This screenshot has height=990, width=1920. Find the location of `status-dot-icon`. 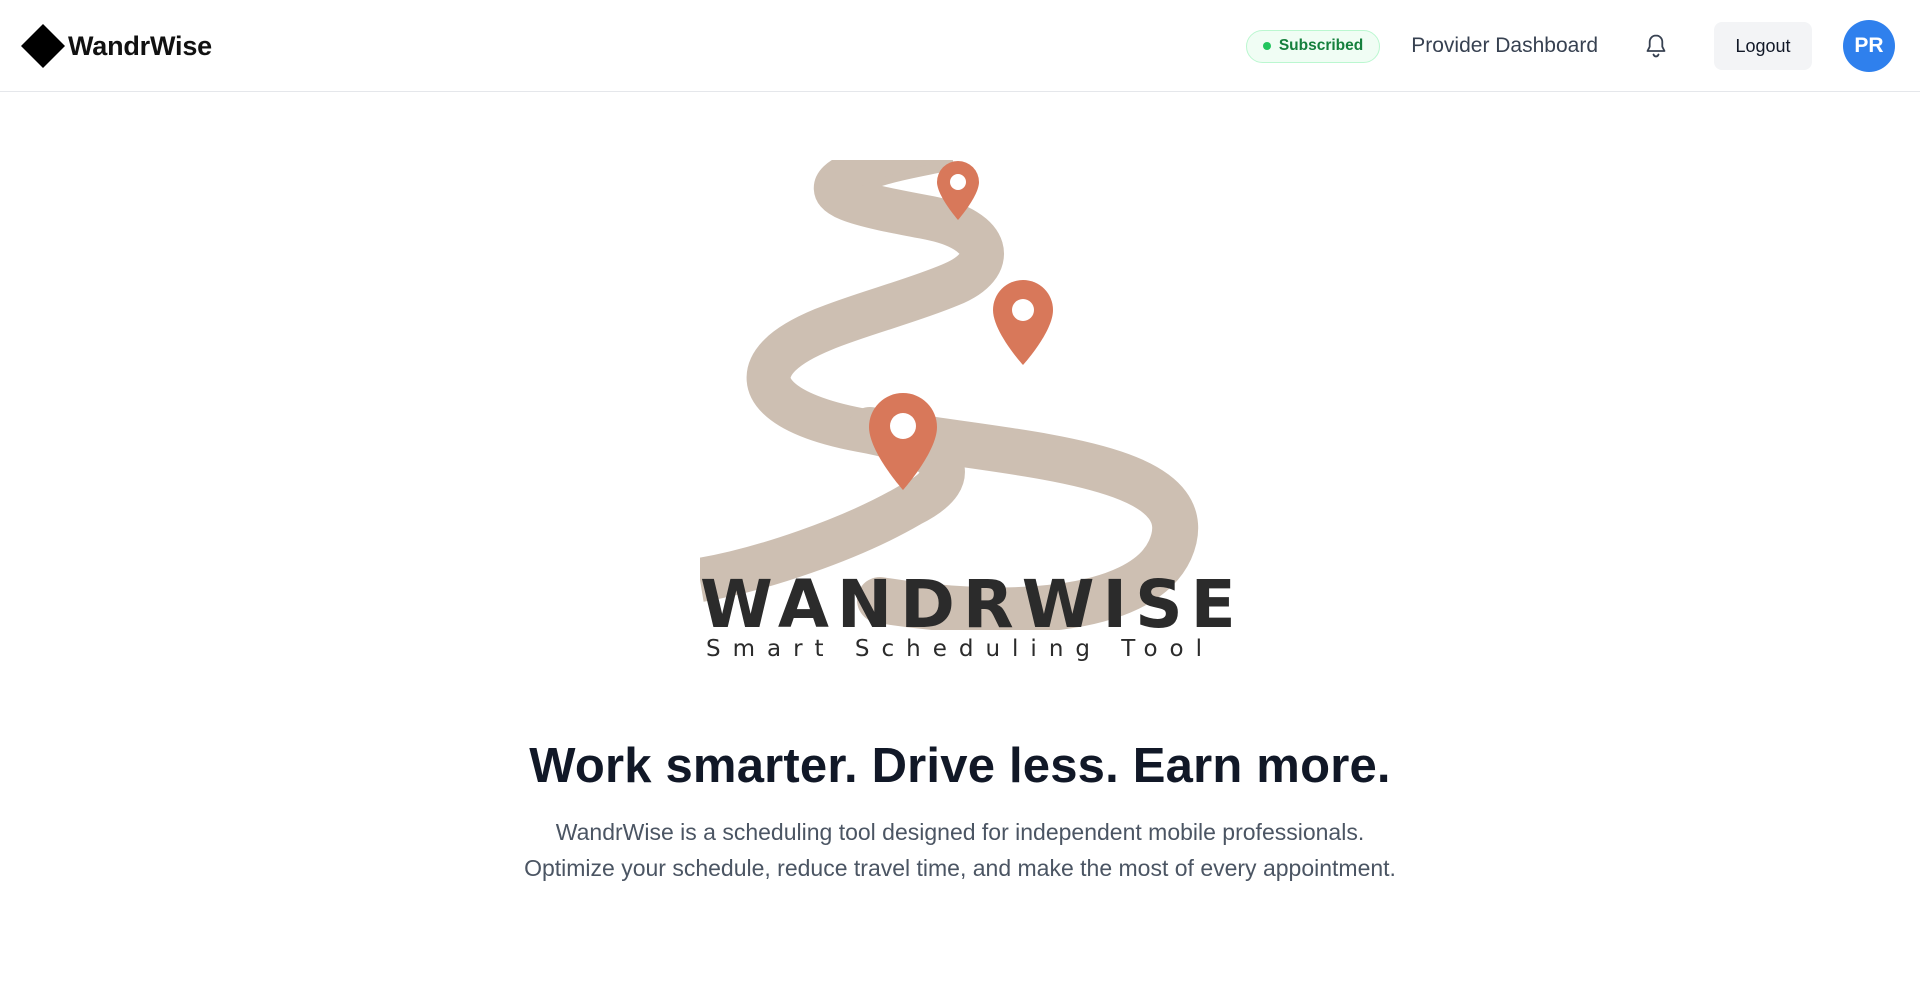

status-dot-icon is located at coordinates (1266, 46).